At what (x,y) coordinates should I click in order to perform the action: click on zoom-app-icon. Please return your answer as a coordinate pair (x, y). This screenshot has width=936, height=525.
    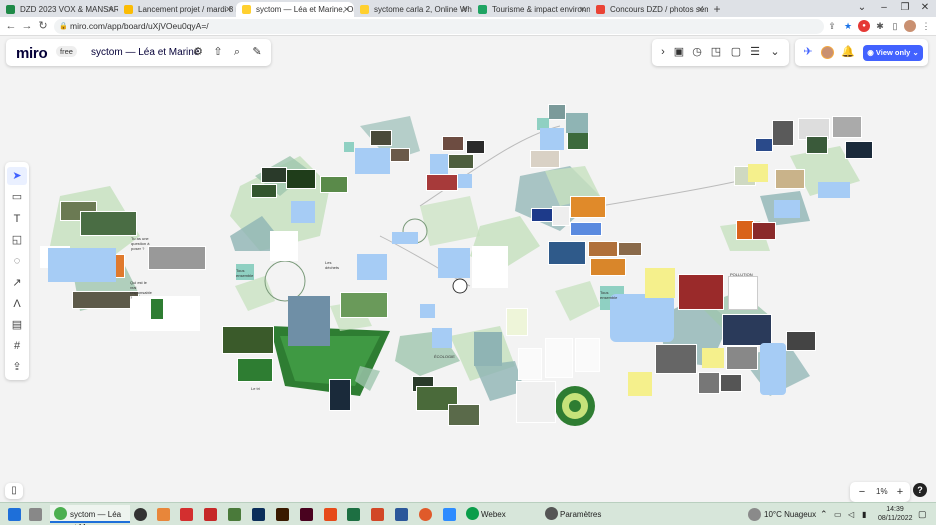
    Looking at the image, I should click on (449, 514).